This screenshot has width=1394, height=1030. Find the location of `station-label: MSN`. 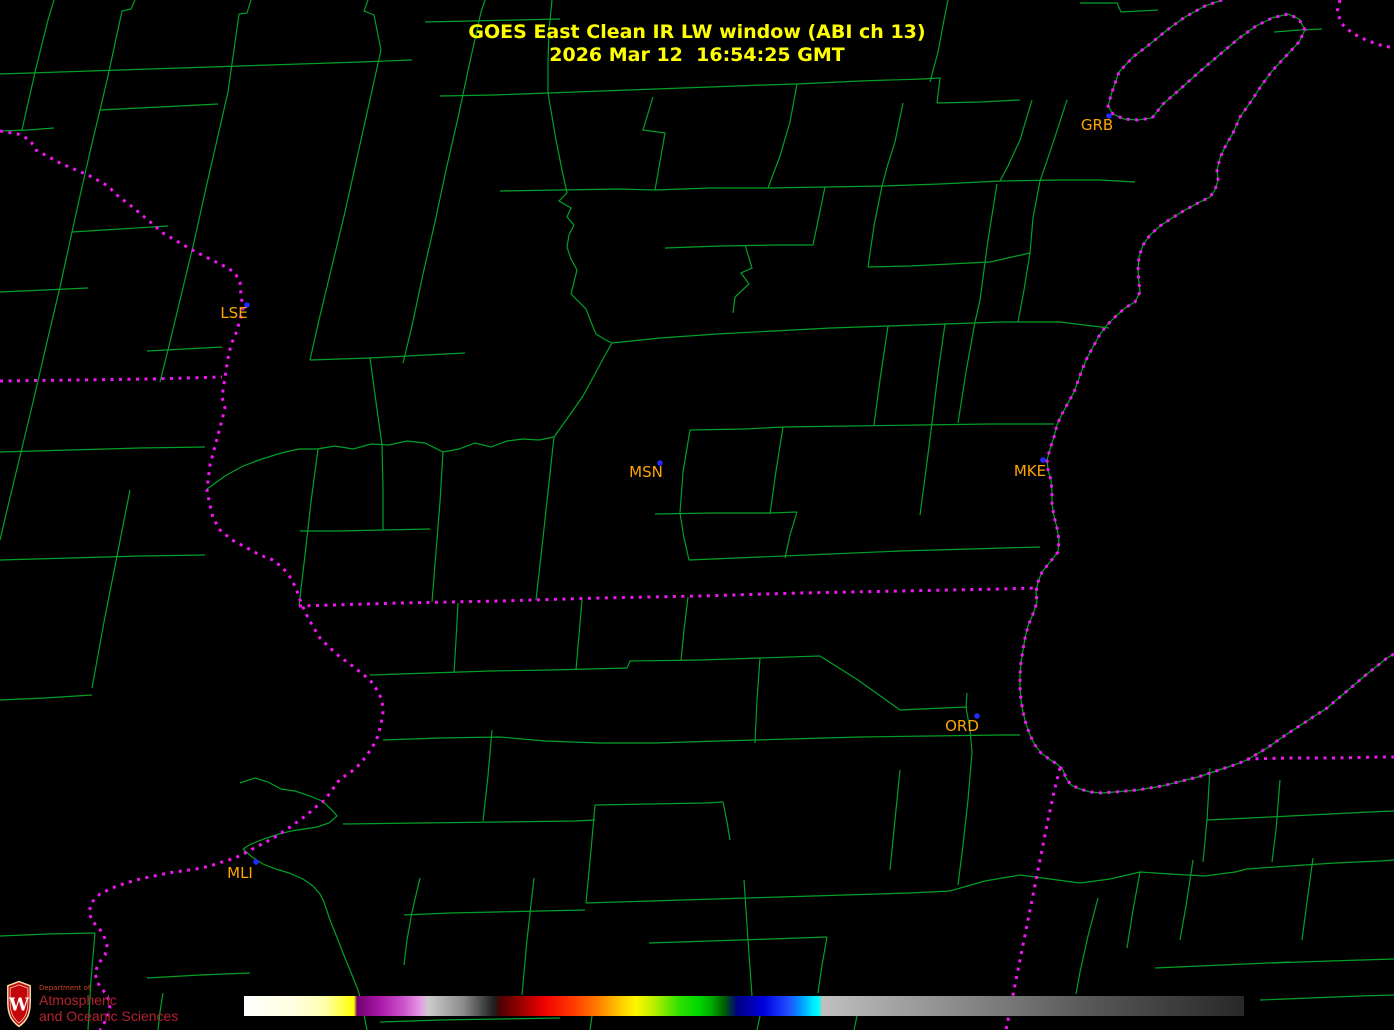

station-label: MSN is located at coordinates (646, 472).